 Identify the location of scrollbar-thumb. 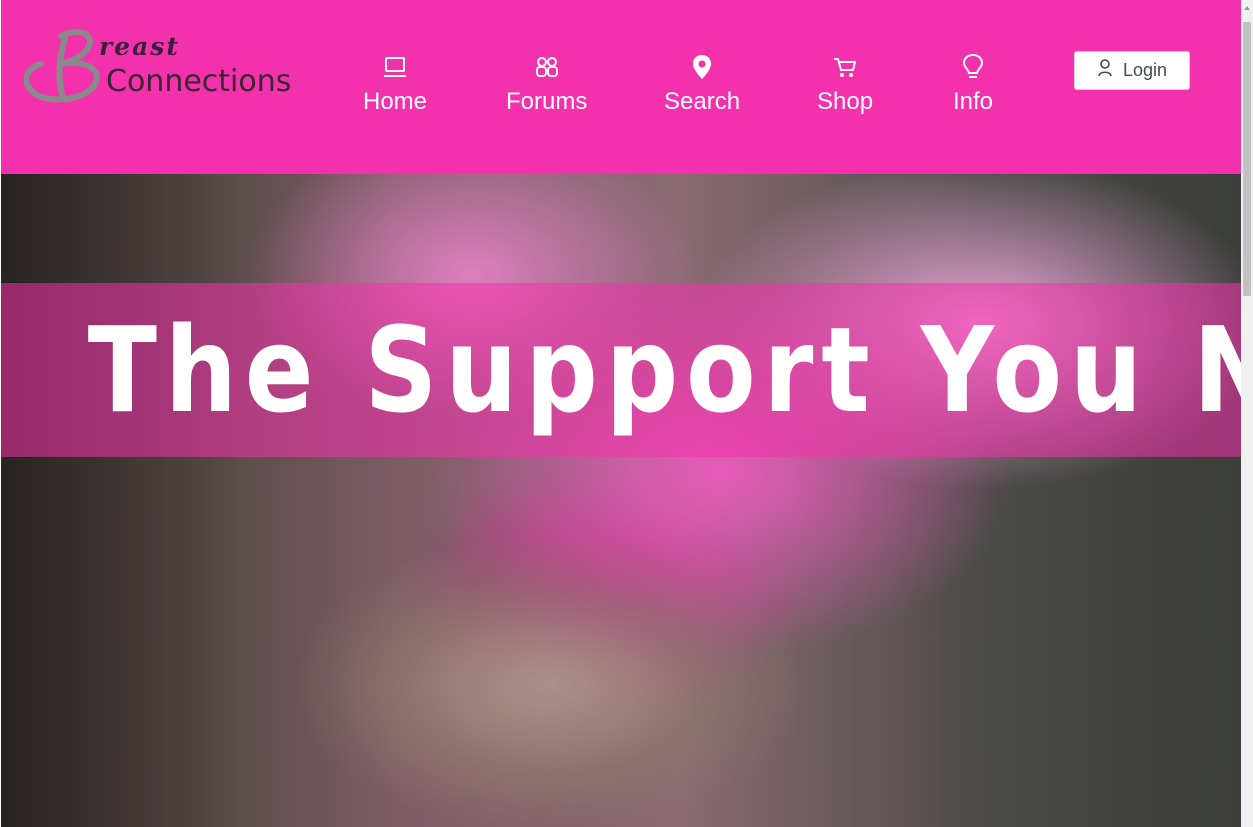
(1247, 159).